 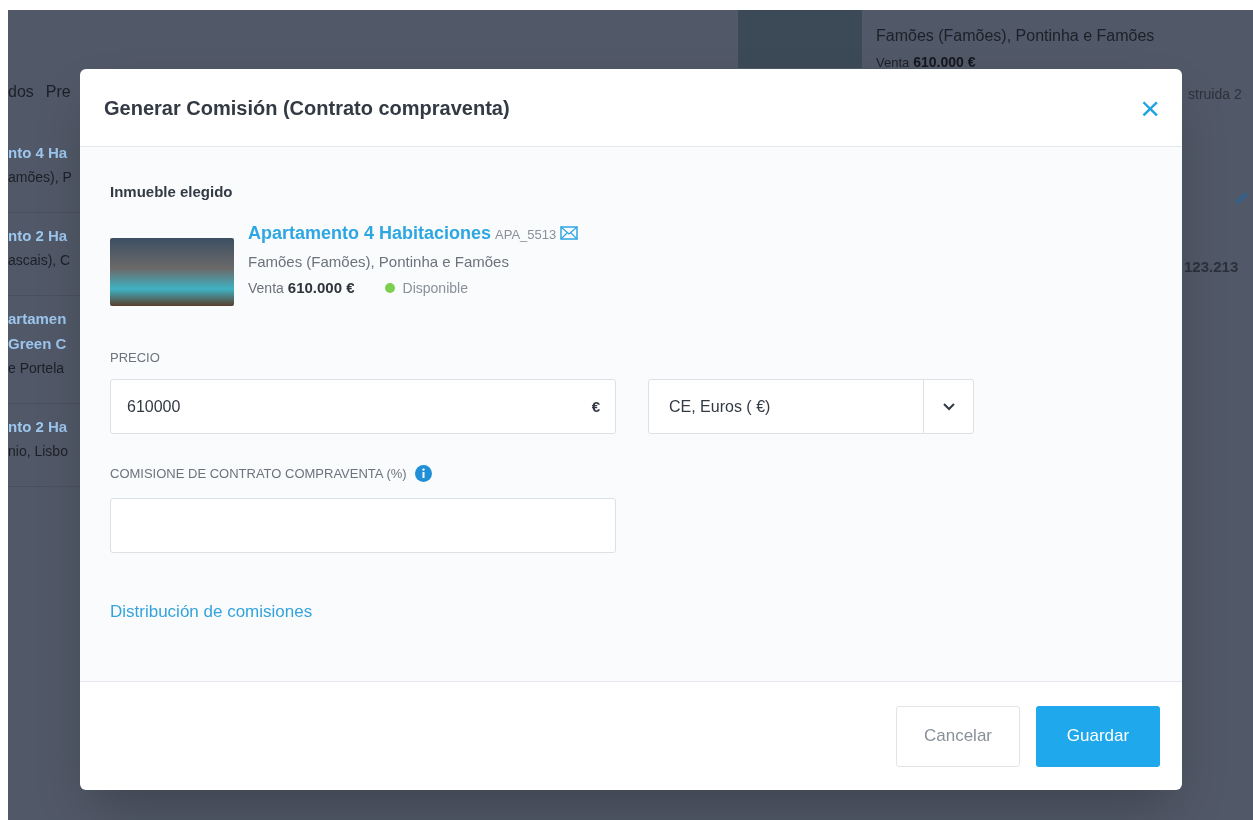 I want to click on close-button: ×, so click(x=1150, y=107).